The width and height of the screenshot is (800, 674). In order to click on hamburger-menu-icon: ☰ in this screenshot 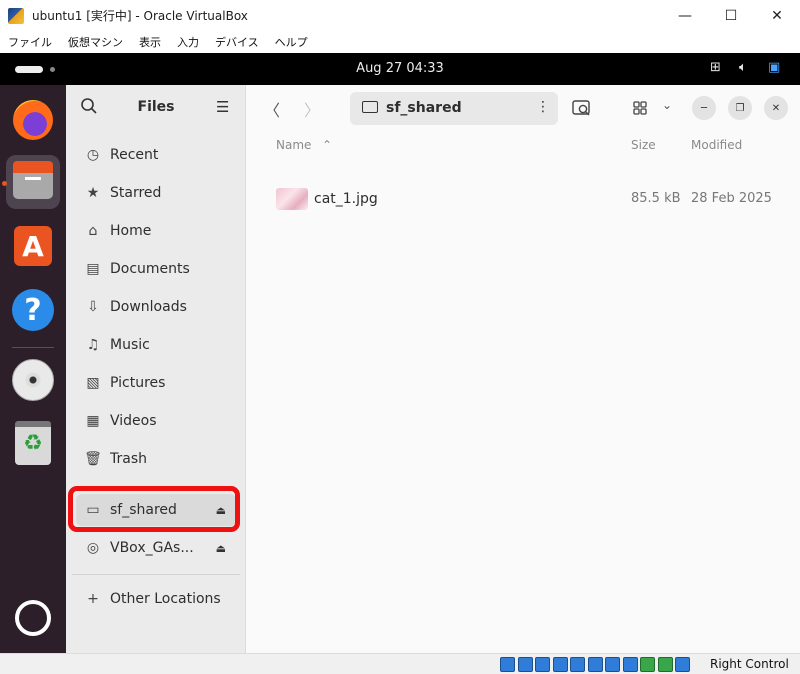, I will do `click(222, 107)`.